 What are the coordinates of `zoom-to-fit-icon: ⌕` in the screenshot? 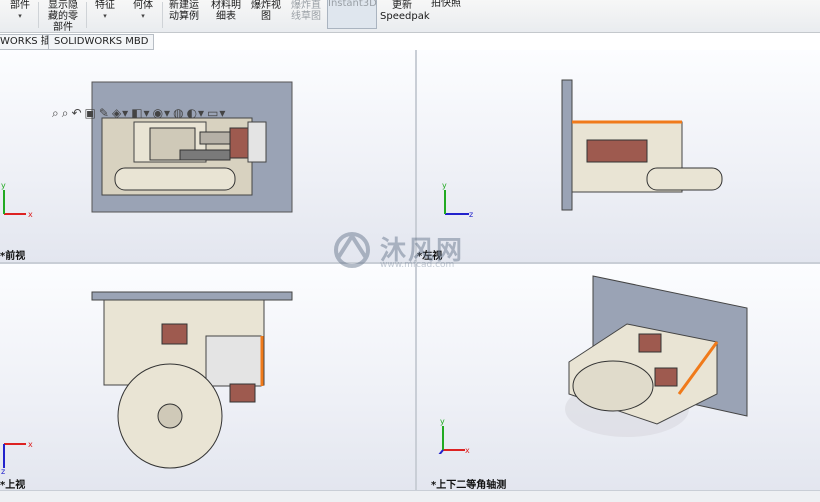 It's located at (56, 113).